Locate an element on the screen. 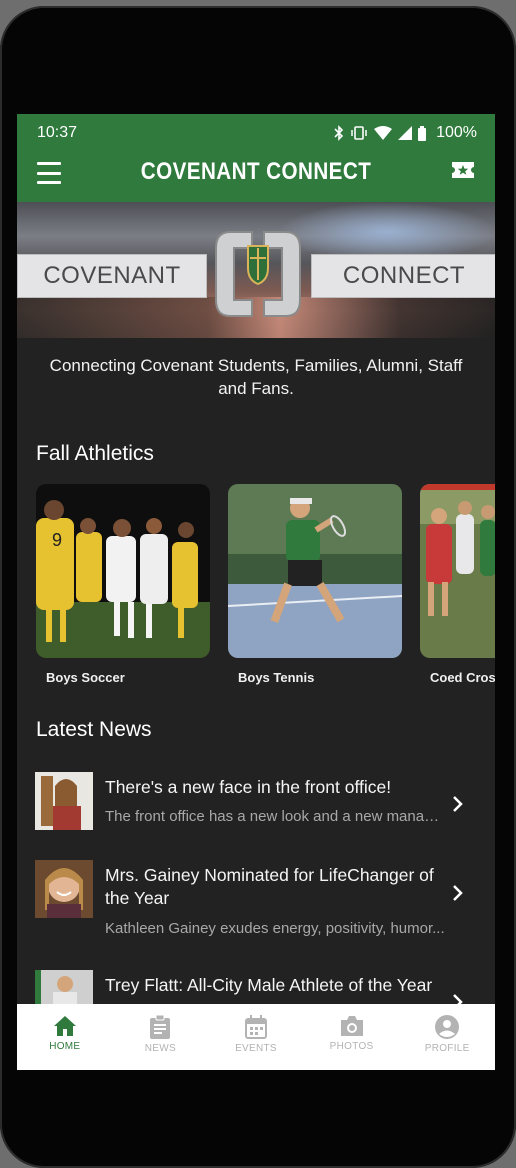 This screenshot has width=516, height=1168. card-boys-soccer: 9 Boys Soccer is located at coordinates (123, 584).